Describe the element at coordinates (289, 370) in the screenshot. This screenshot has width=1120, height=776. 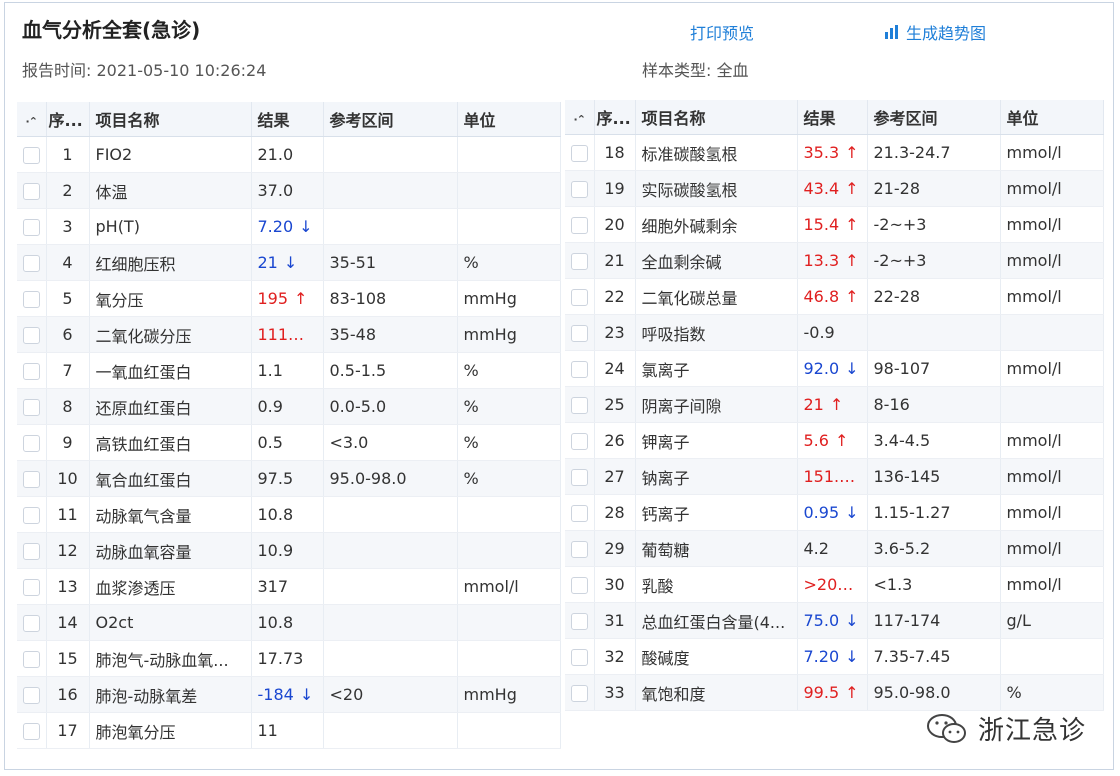
I see `table-row: 7 一氧血红蛋白 1.1 0.5-1.5%` at that location.